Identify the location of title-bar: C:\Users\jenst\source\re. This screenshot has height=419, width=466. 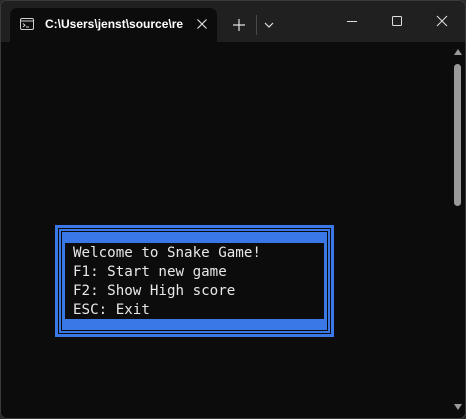
(233, 21).